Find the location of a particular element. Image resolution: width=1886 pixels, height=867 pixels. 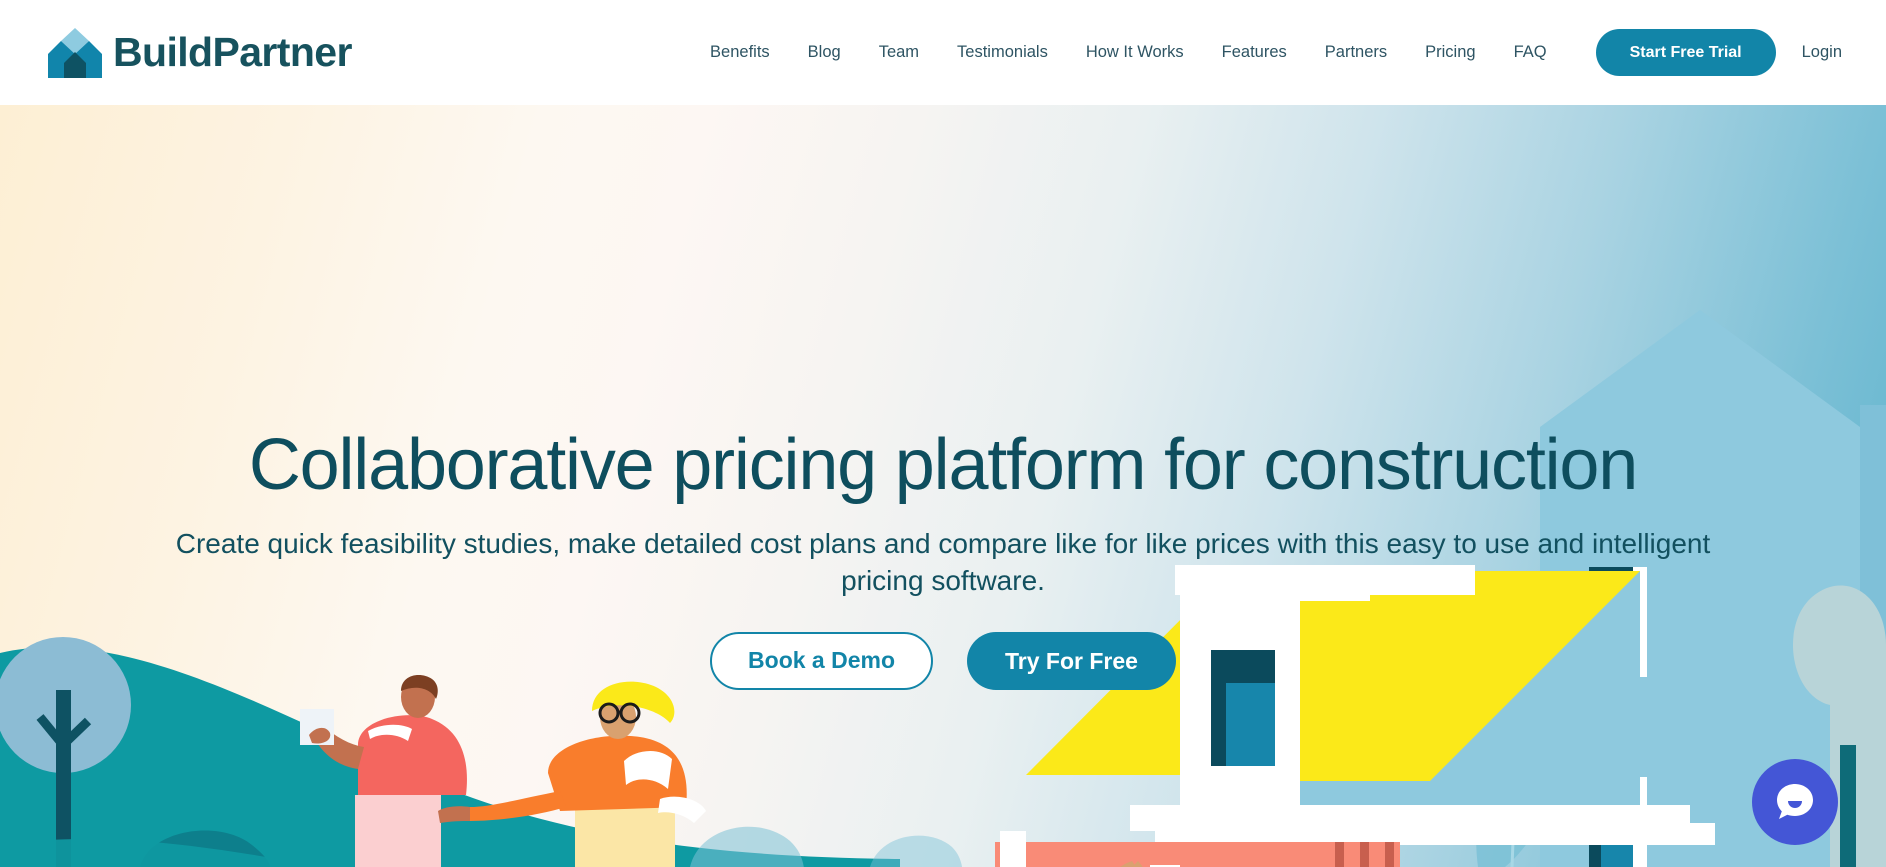

nav-testimonials: Testimonials is located at coordinates (1002, 52).